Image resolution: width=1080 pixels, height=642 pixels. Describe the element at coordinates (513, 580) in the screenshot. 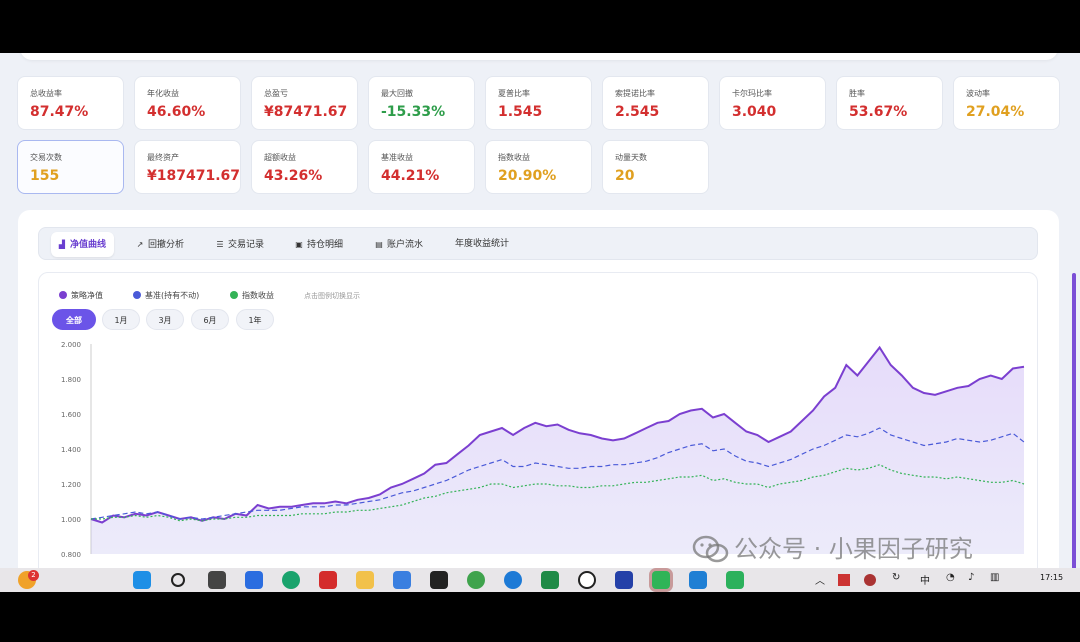

I see `edge-icon` at that location.